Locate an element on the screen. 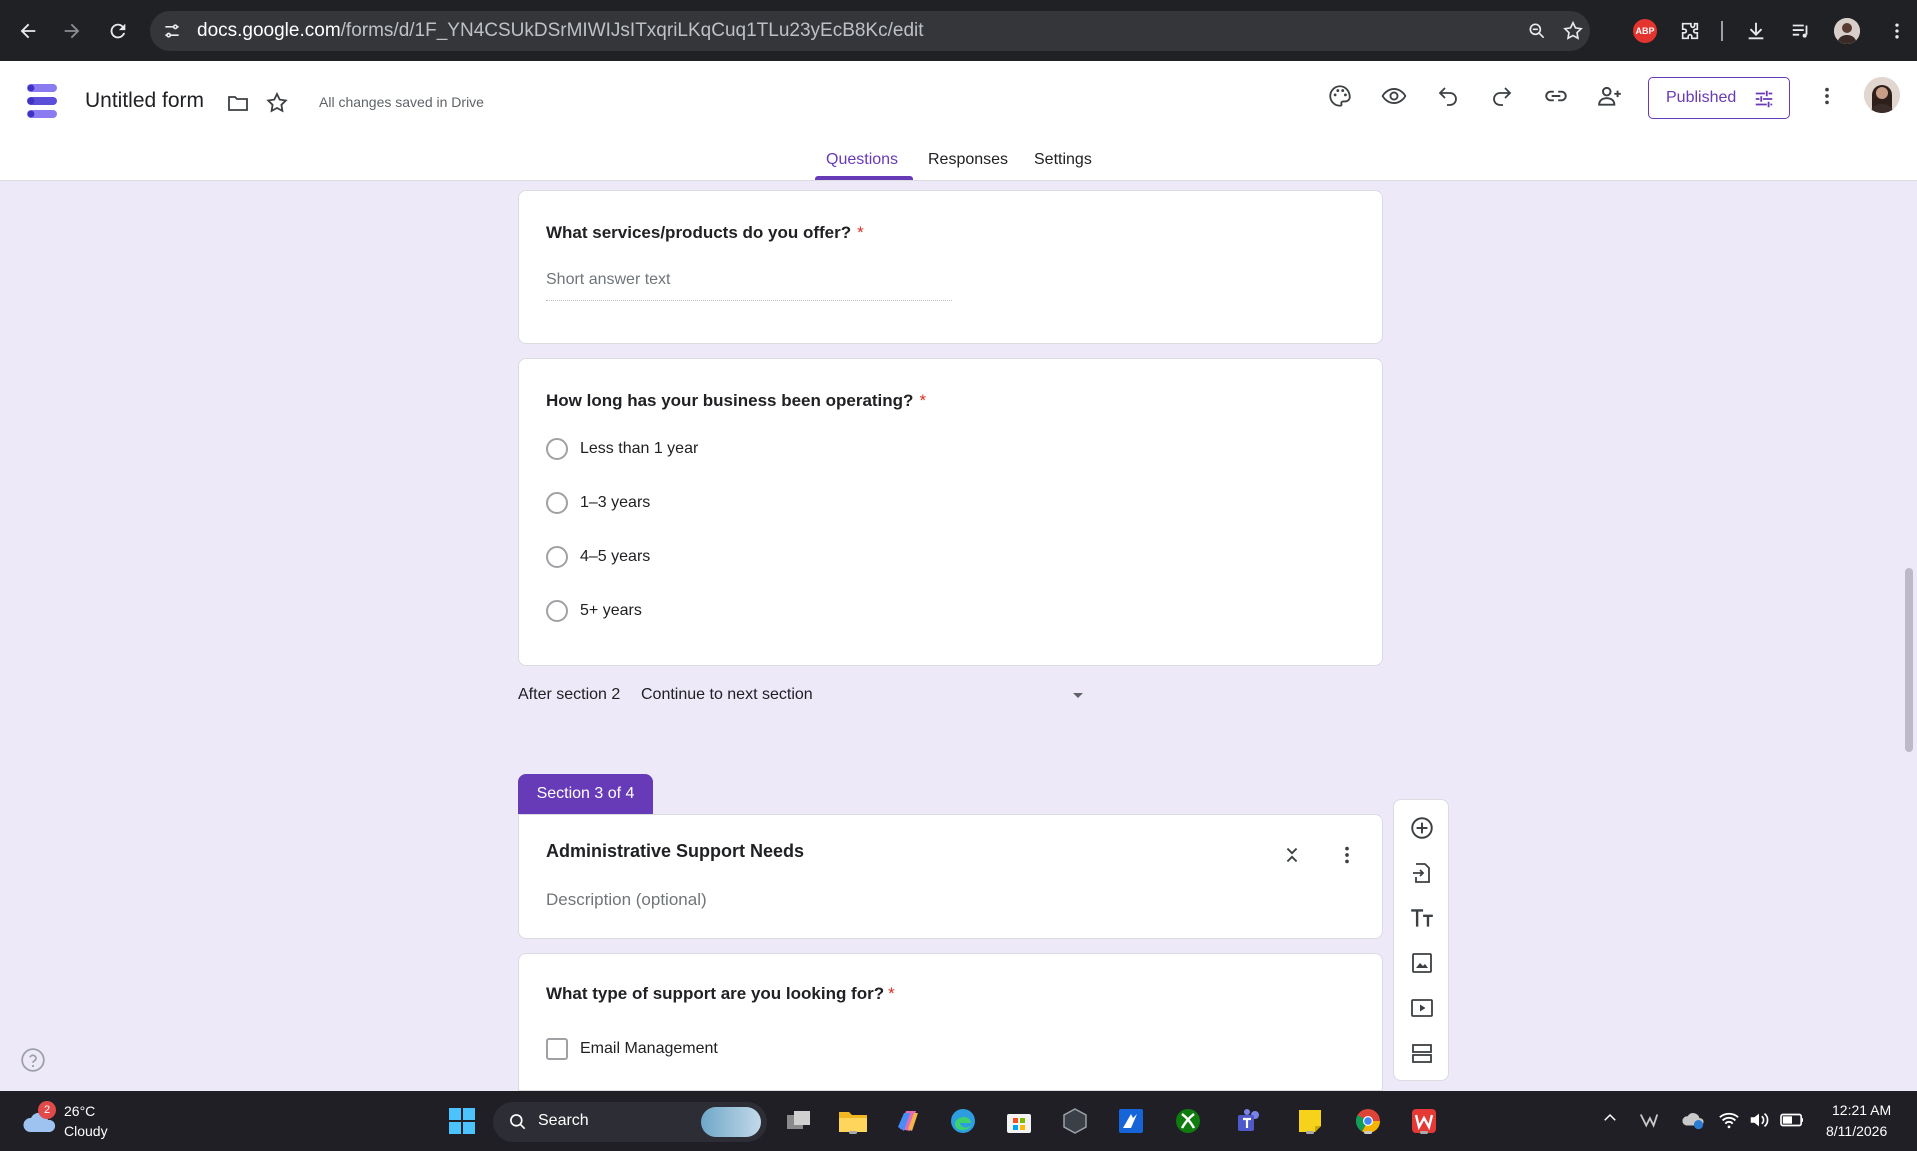 This screenshot has width=1917, height=1151. google-forms-logo-icon is located at coordinates (42, 101).